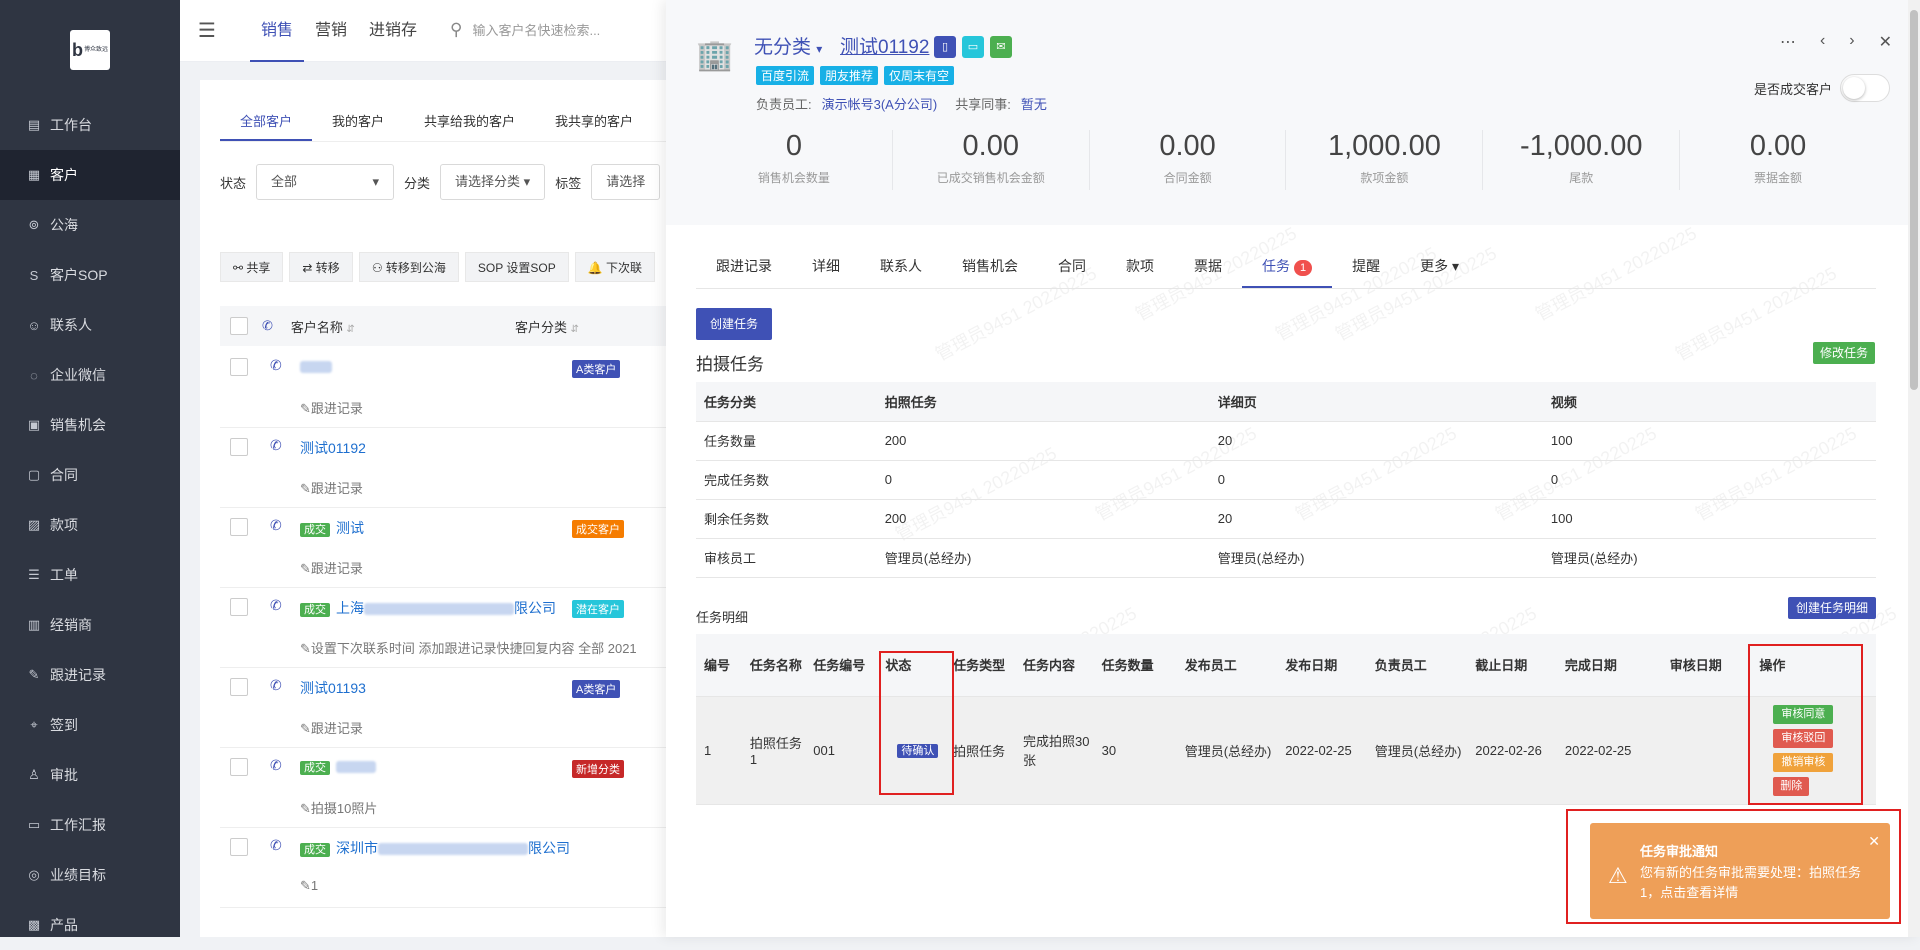  What do you see at coordinates (252, 267) in the screenshot?
I see `share-button: ⚯ 共享` at bounding box center [252, 267].